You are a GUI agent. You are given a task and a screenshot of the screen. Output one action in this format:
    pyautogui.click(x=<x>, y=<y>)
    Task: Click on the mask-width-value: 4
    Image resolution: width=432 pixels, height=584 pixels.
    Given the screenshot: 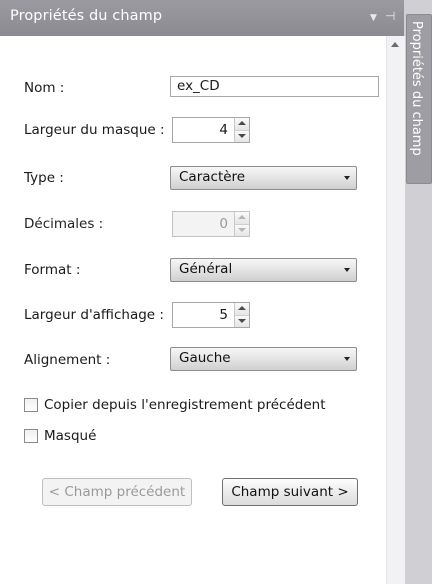 What is the action you would take?
    pyautogui.click(x=203, y=130)
    